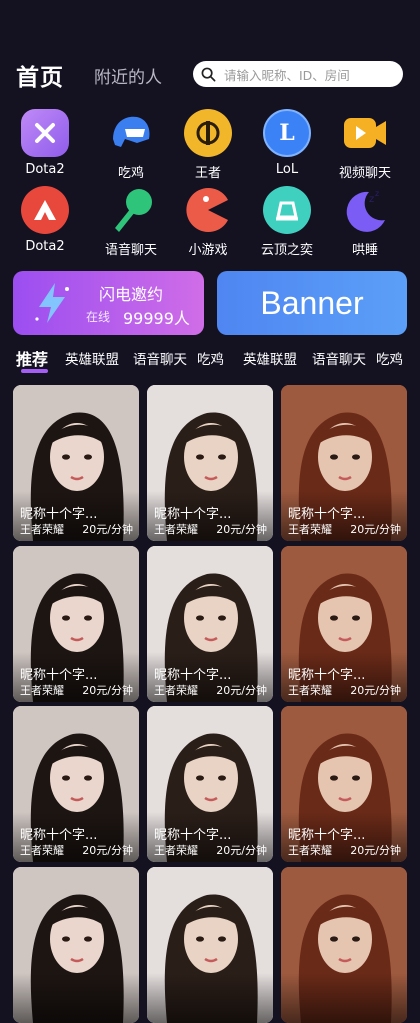 Image resolution: width=420 pixels, height=1023 pixels. Describe the element at coordinates (365, 133) in the screenshot. I see `video-chat-icon` at that location.